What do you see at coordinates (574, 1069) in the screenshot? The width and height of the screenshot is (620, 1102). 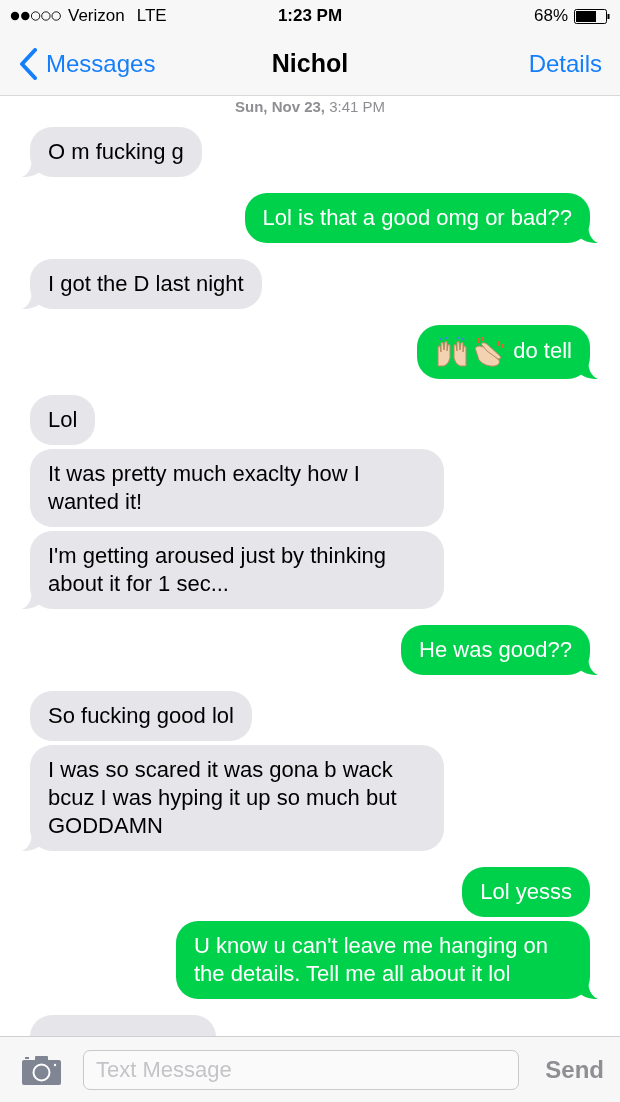 I see `send-button: Send` at bounding box center [574, 1069].